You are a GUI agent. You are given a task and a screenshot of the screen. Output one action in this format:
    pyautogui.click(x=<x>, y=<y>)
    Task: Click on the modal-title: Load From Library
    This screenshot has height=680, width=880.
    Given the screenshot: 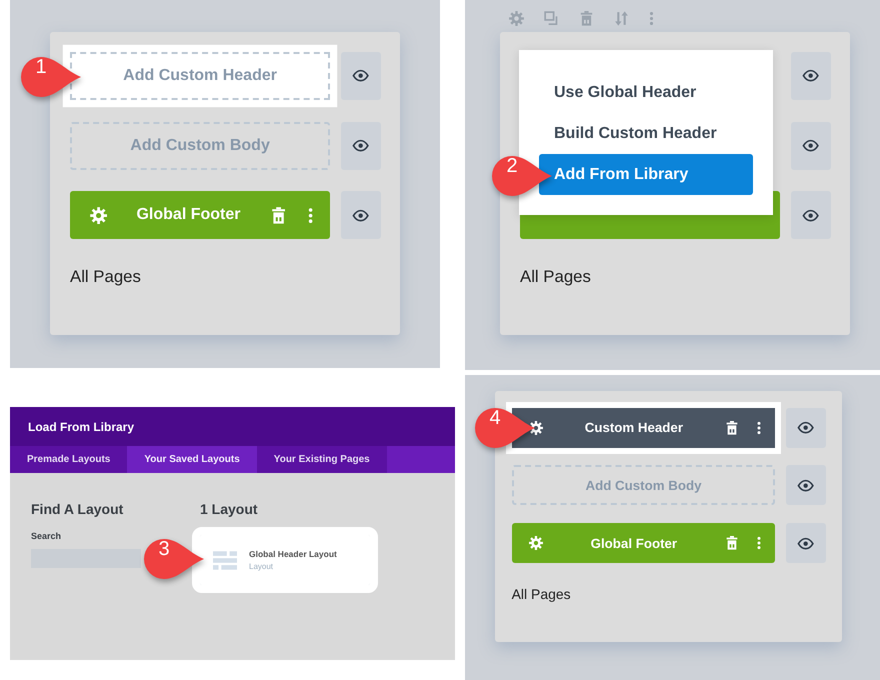 What is the action you would take?
    pyautogui.click(x=232, y=426)
    